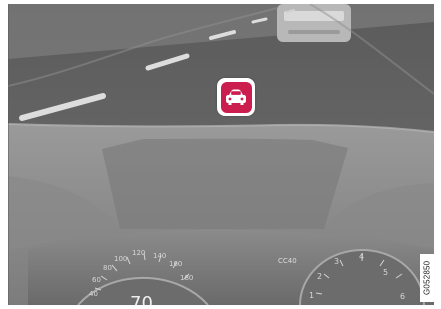  I want to click on speed-tick-label: 140, so click(159, 256).